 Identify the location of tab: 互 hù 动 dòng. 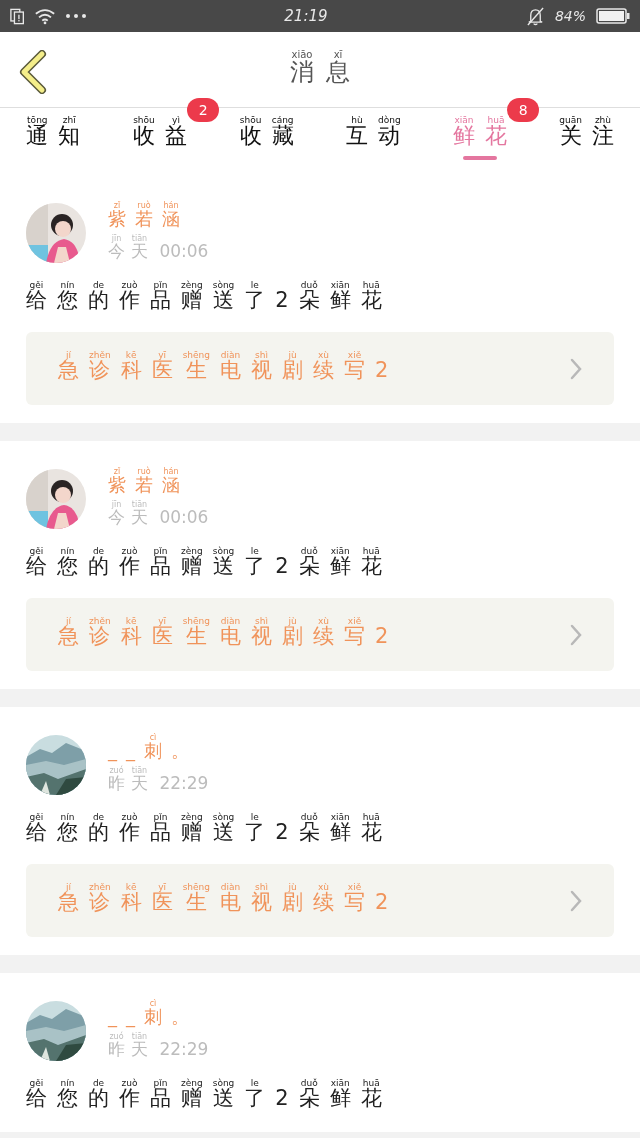
(373, 134).